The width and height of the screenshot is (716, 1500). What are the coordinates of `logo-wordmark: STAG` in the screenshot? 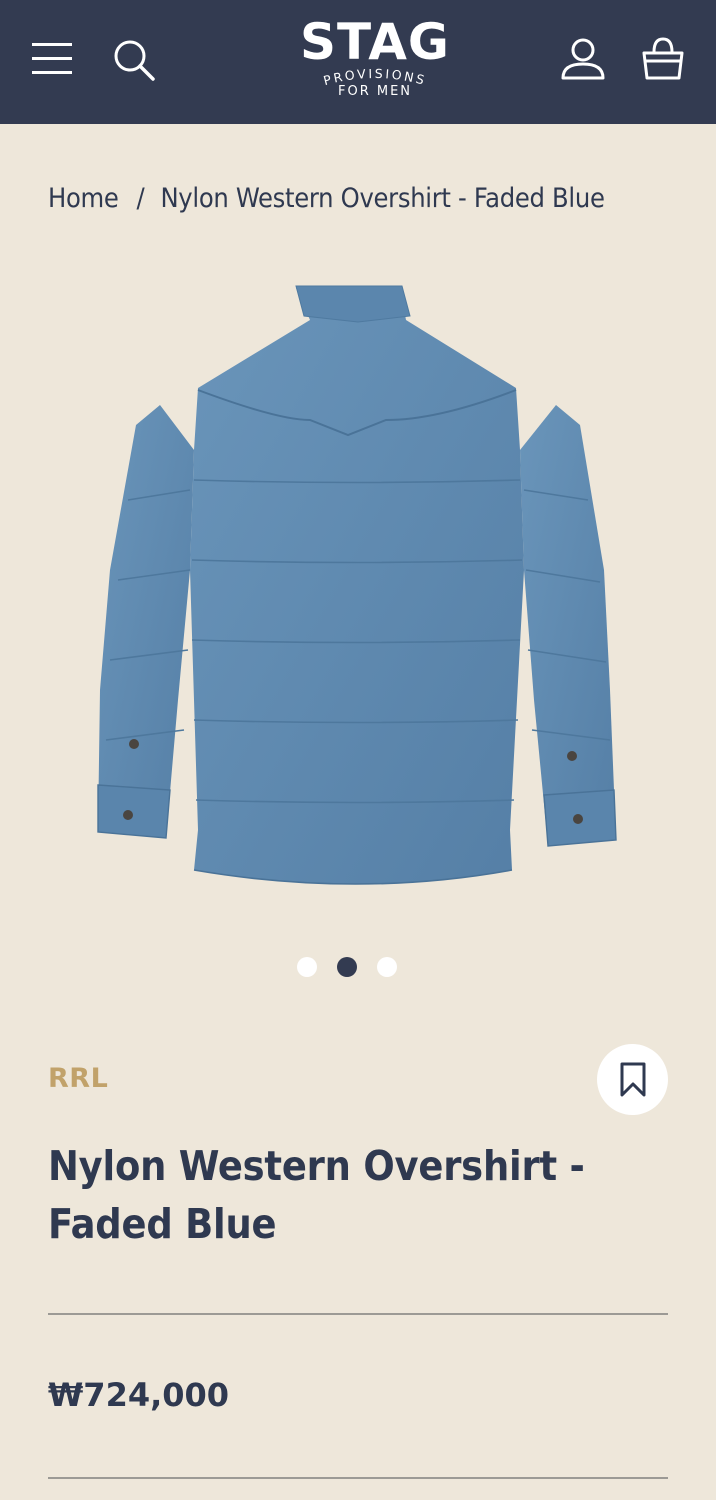 It's located at (375, 42).